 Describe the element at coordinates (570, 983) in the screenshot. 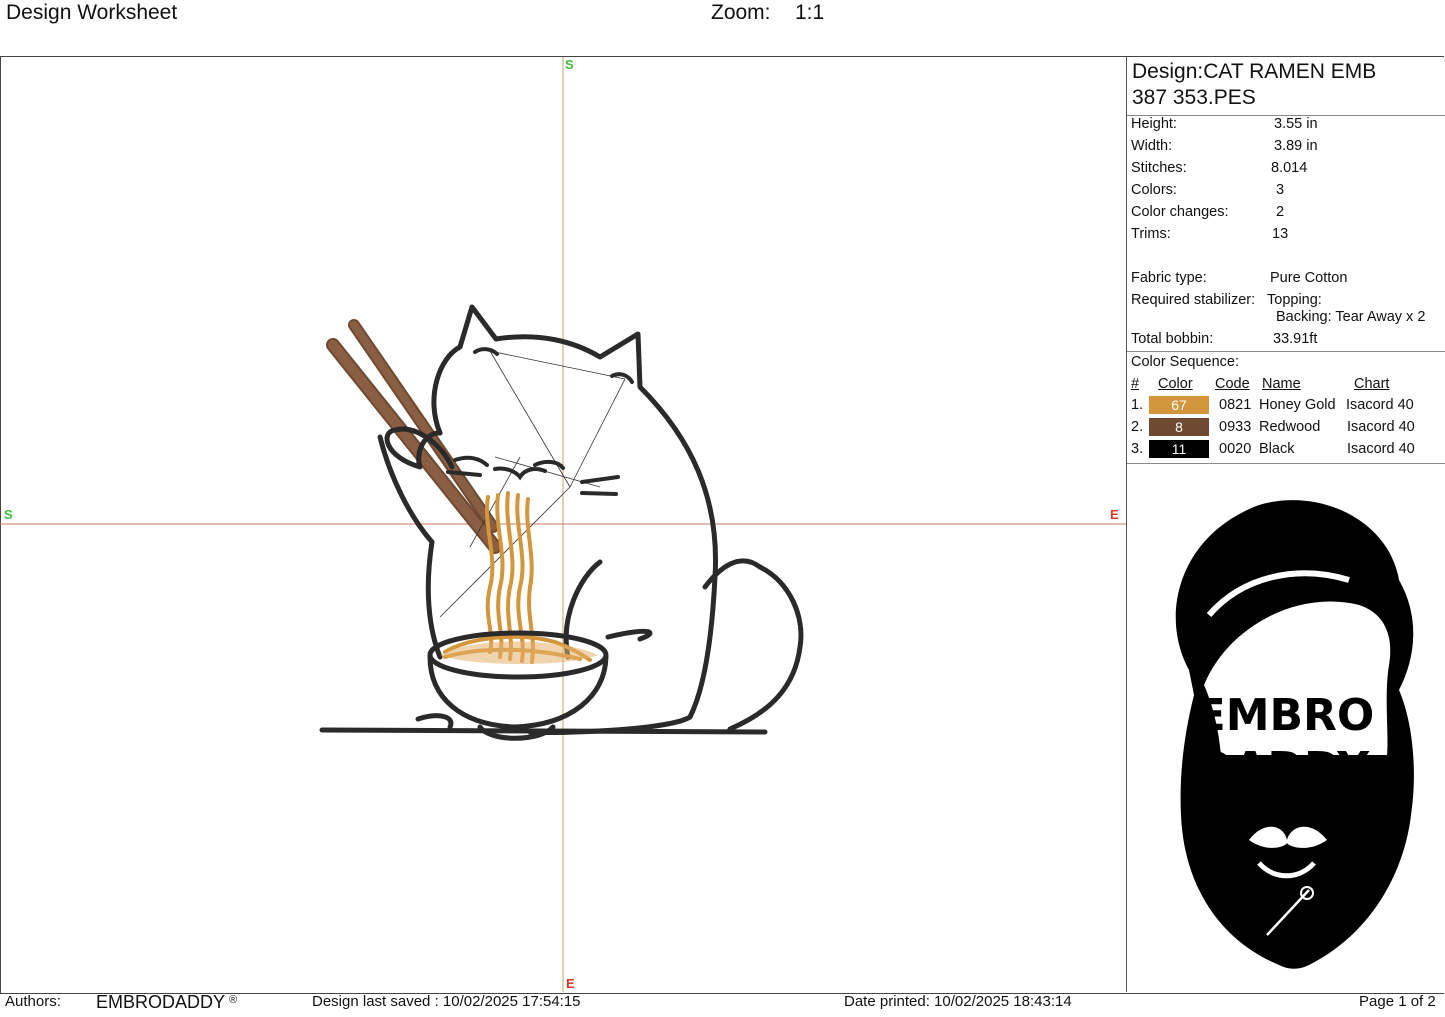

I see `axis-label-south: E` at that location.